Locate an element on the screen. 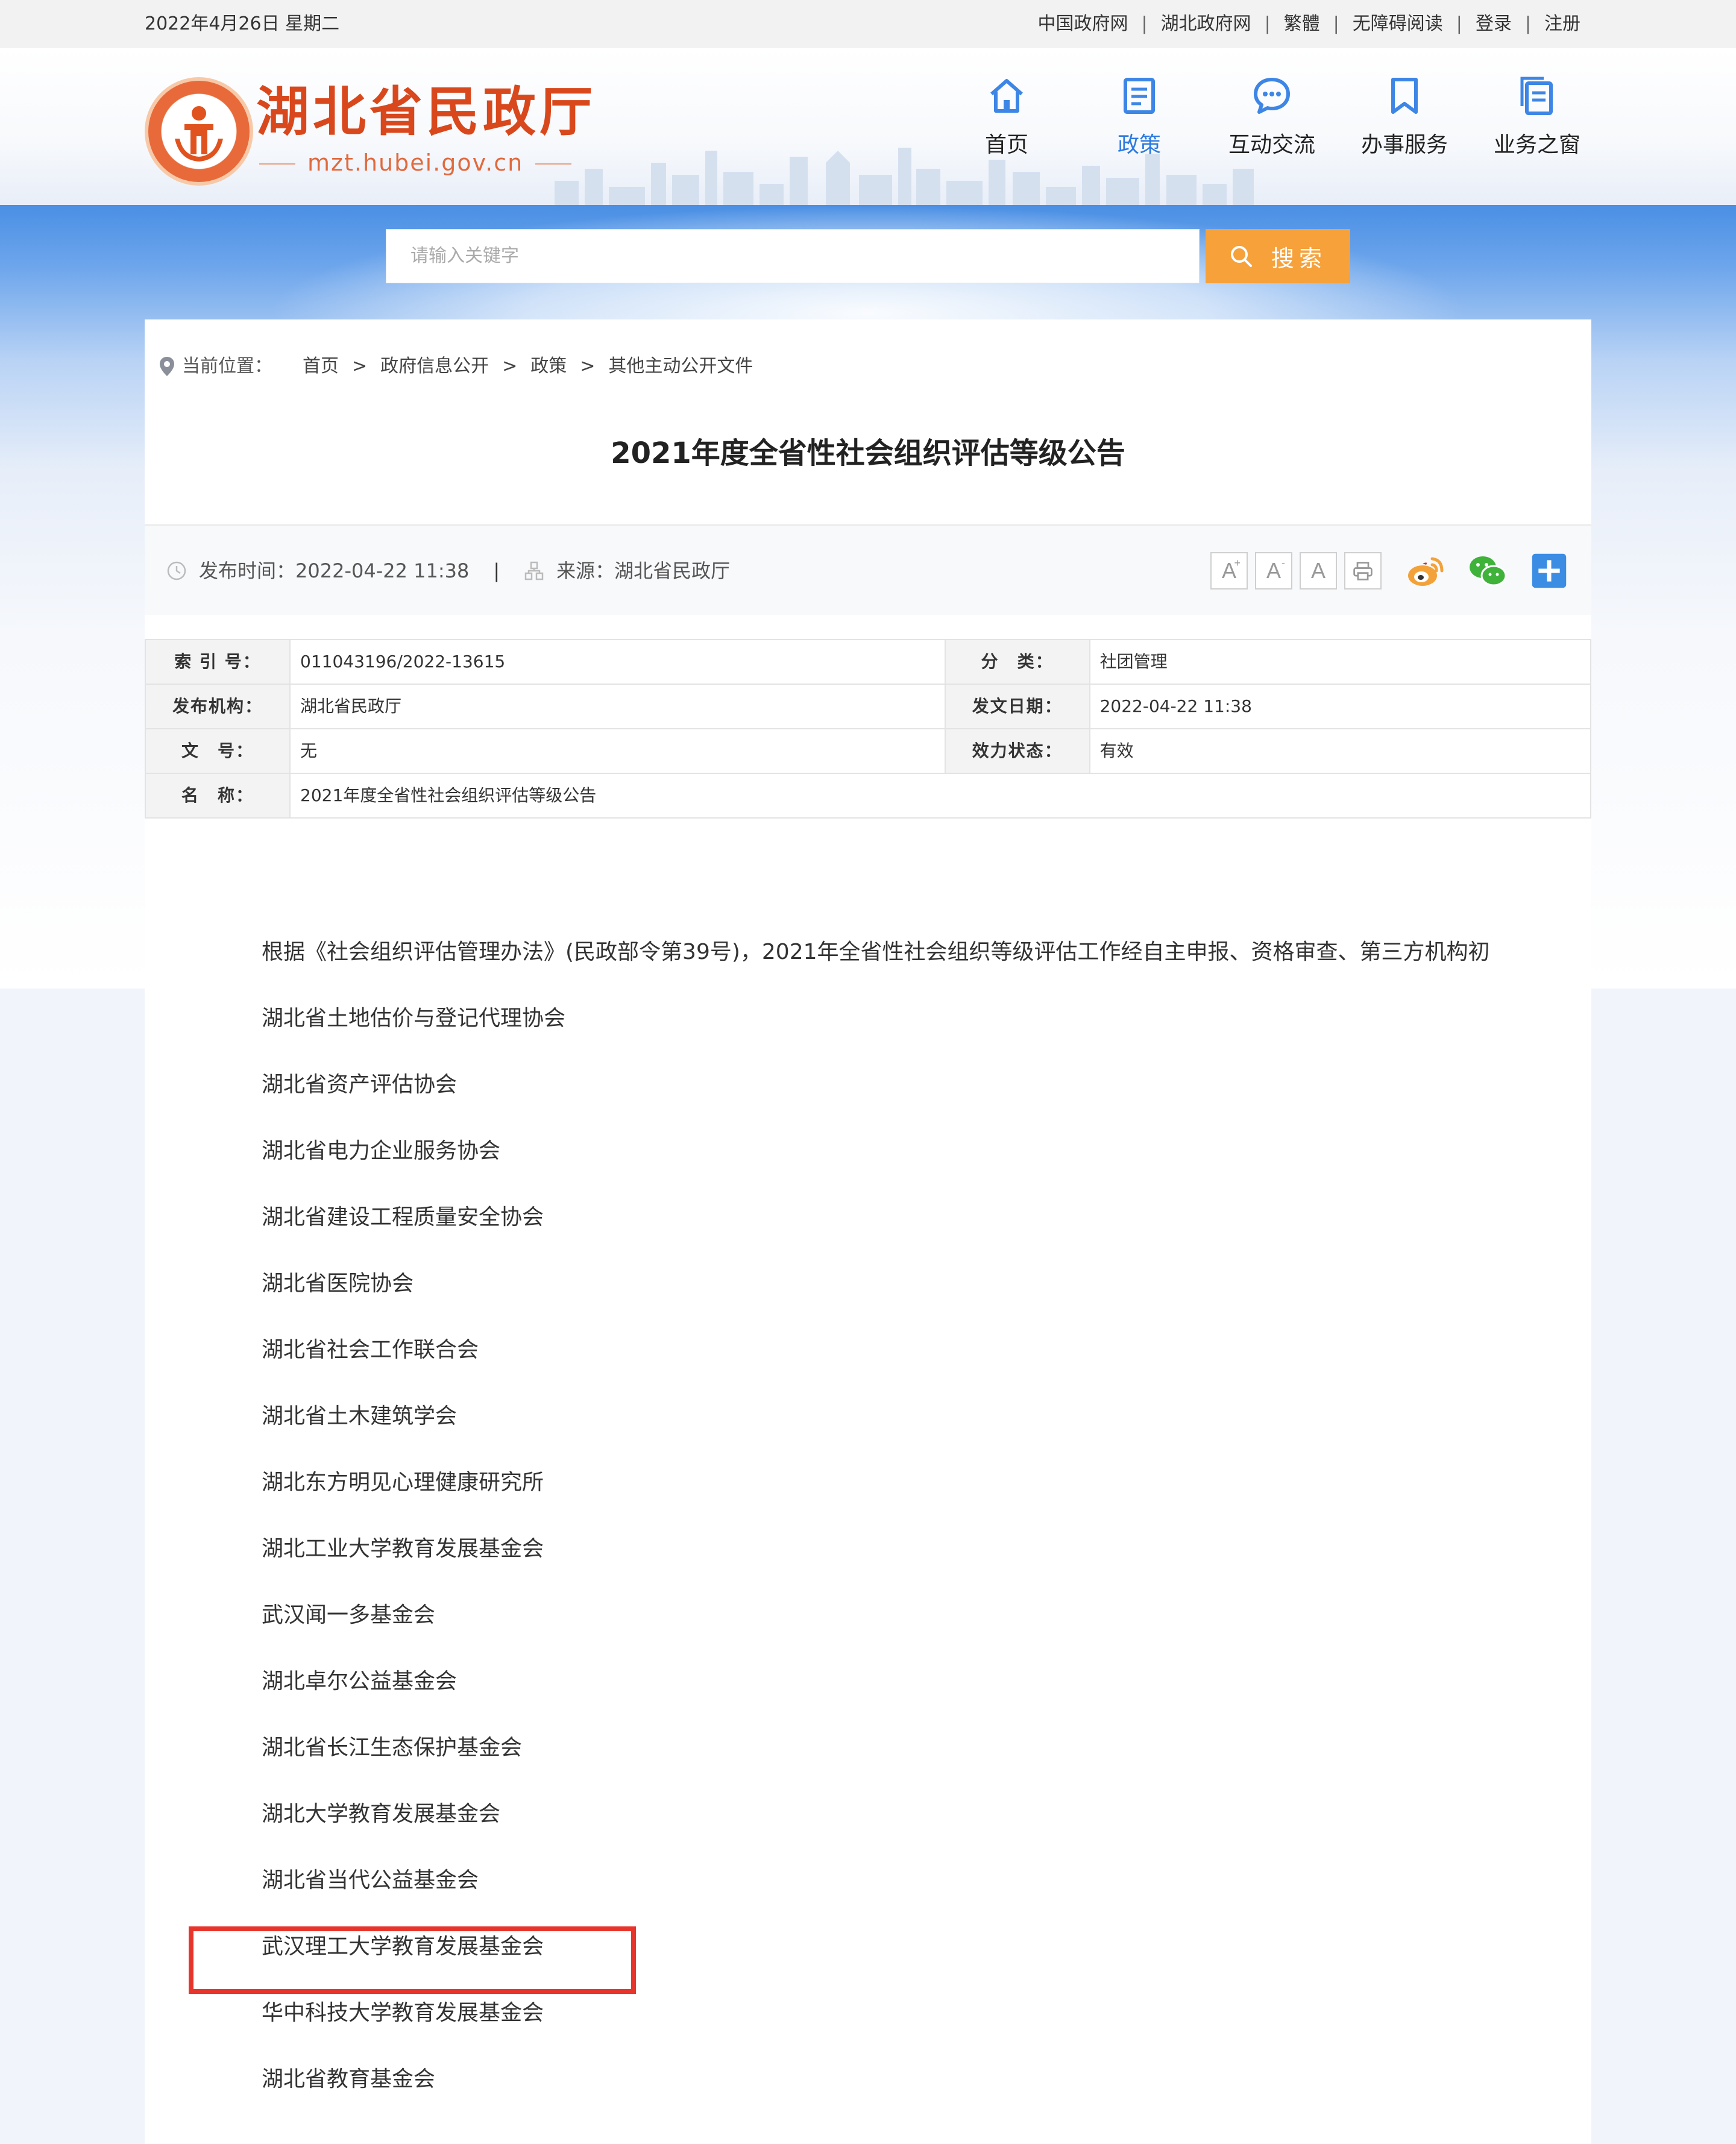 The image size is (1736, 2144). issue-date-value: 2022-04-22 11:38 is located at coordinates (1340, 706).